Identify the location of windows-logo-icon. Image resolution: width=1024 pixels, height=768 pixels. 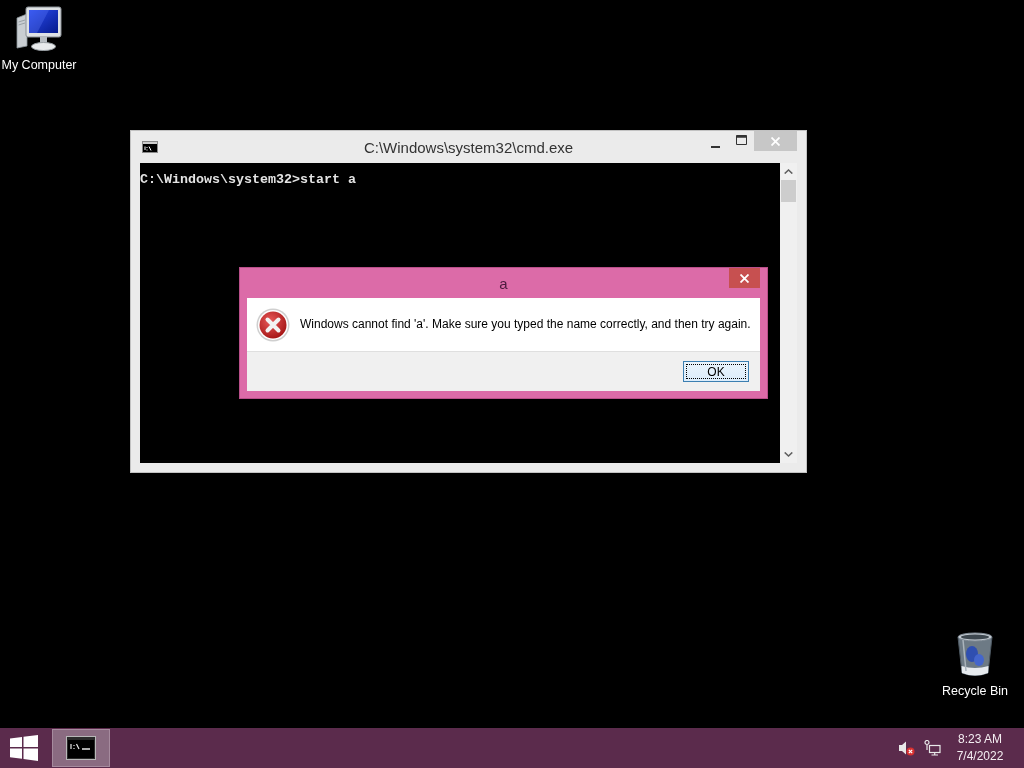
(24, 748).